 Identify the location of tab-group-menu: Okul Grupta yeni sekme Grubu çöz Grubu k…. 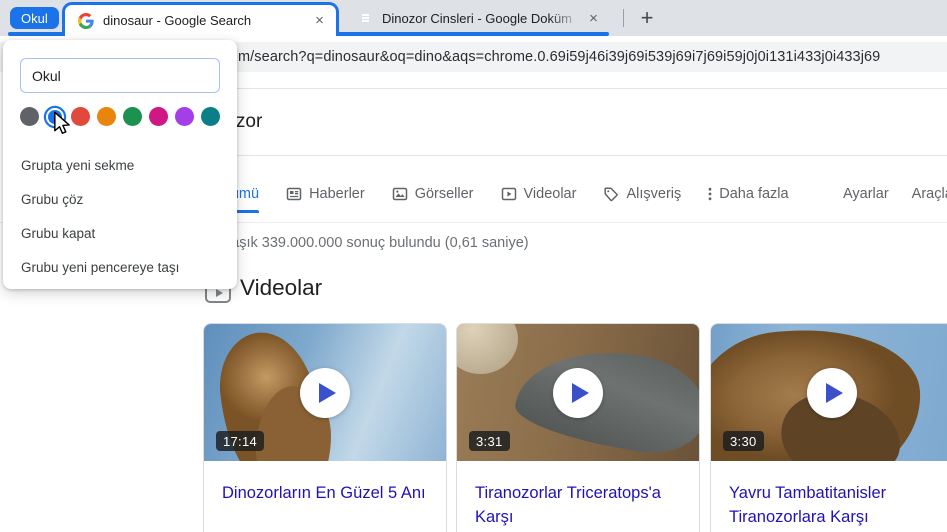
(120, 164).